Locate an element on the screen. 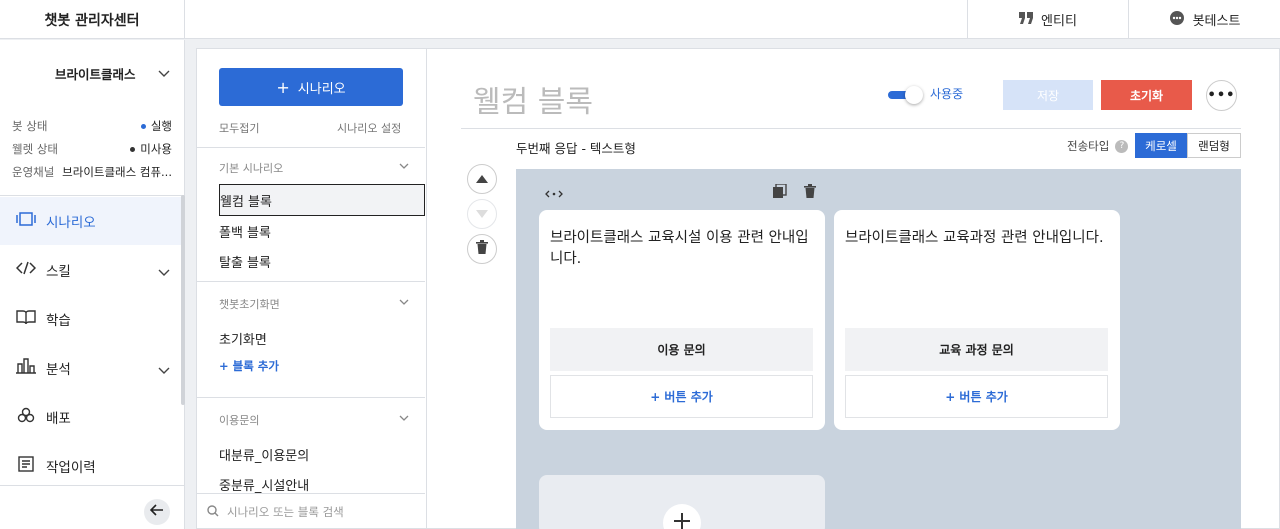  trash-icon is located at coordinates (810, 193).